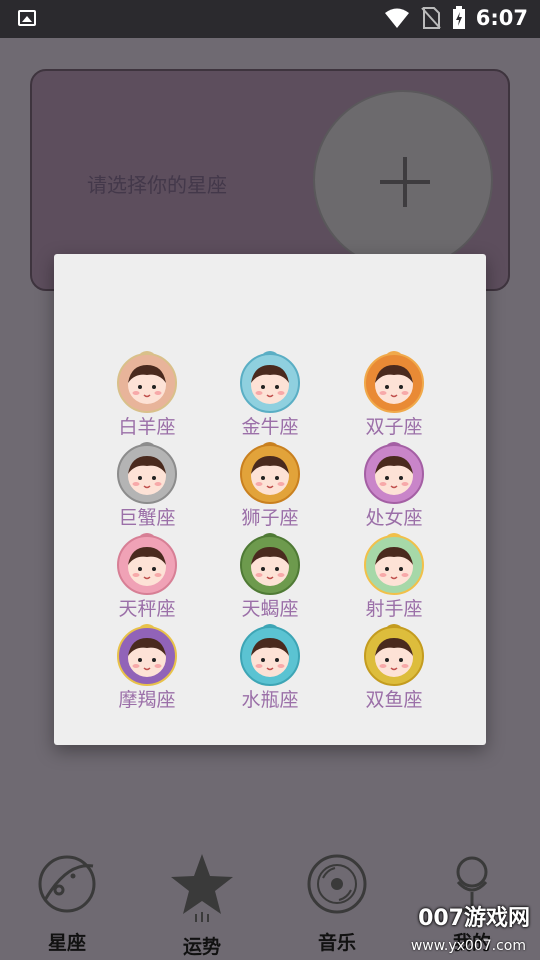 Image resolution: width=540 pixels, height=960 pixels. I want to click on sign-virgo: 处女座, so click(394, 485).